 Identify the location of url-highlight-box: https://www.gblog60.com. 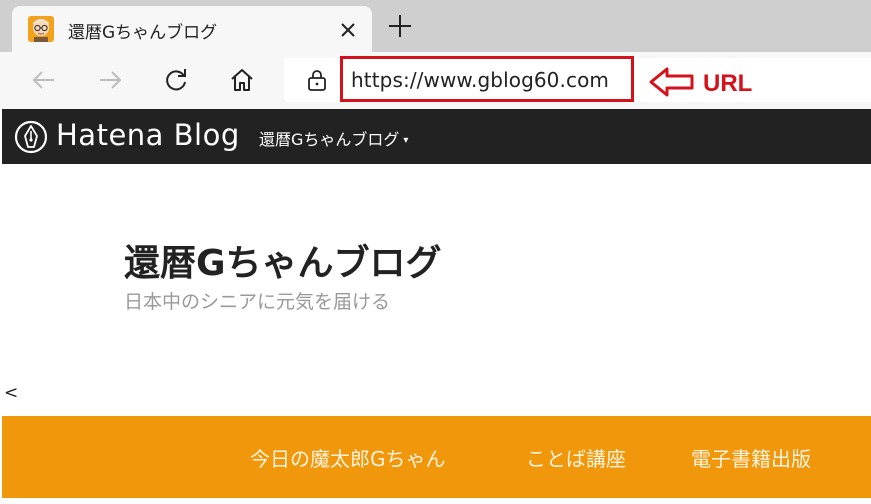
(487, 79).